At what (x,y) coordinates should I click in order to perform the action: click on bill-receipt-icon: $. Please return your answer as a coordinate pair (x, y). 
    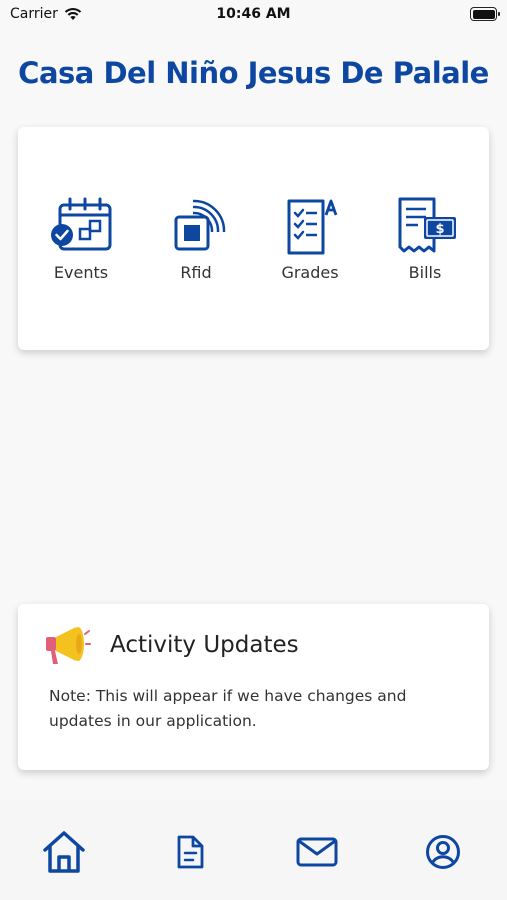
    Looking at the image, I should click on (427, 225).